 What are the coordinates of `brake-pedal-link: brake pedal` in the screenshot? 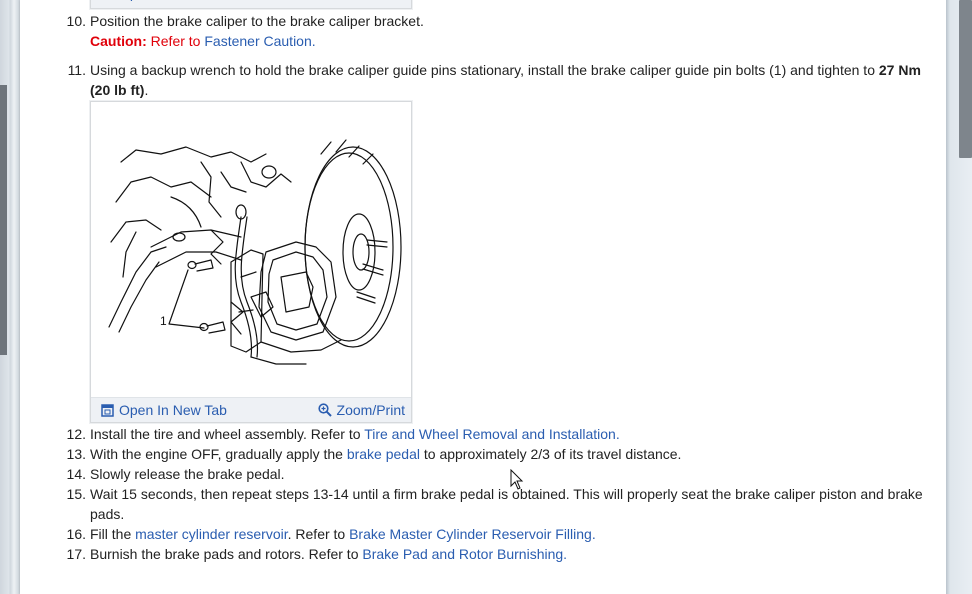 It's located at (383, 454).